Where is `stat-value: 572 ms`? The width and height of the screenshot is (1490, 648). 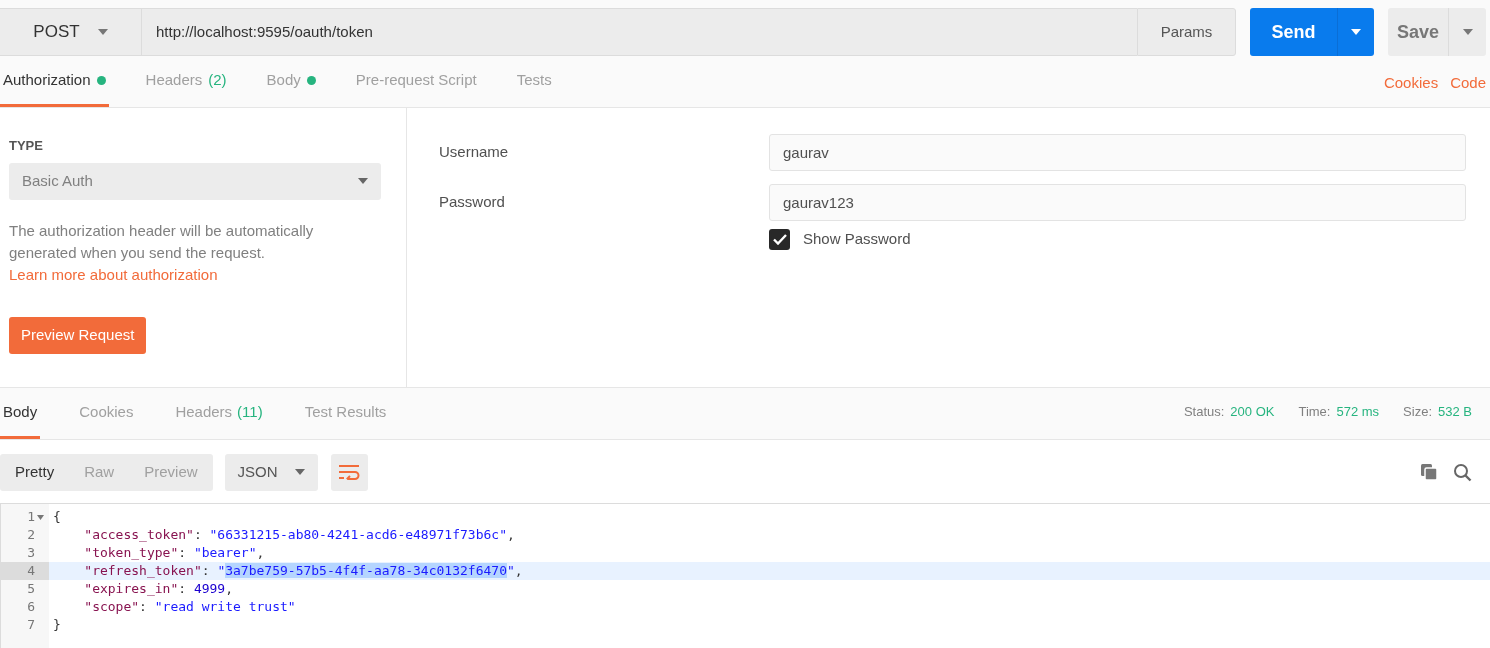 stat-value: 572 ms is located at coordinates (1358, 411).